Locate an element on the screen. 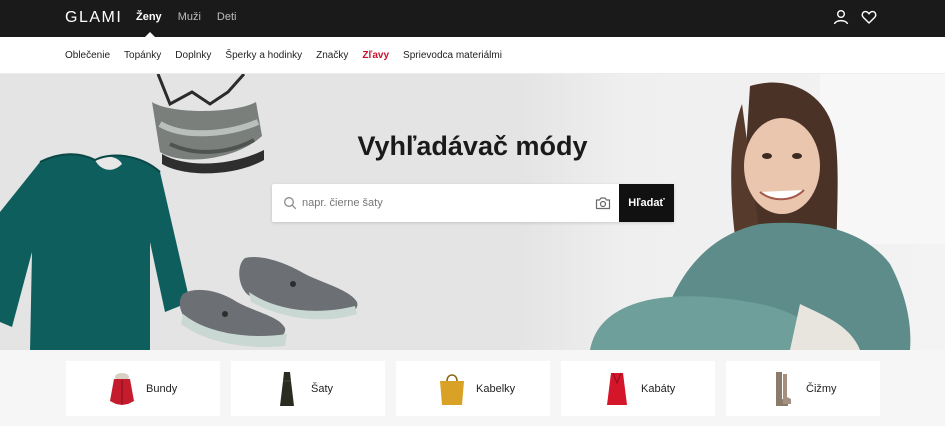 The width and height of the screenshot is (945, 426). mustard-handbag-icon is located at coordinates (452, 389).